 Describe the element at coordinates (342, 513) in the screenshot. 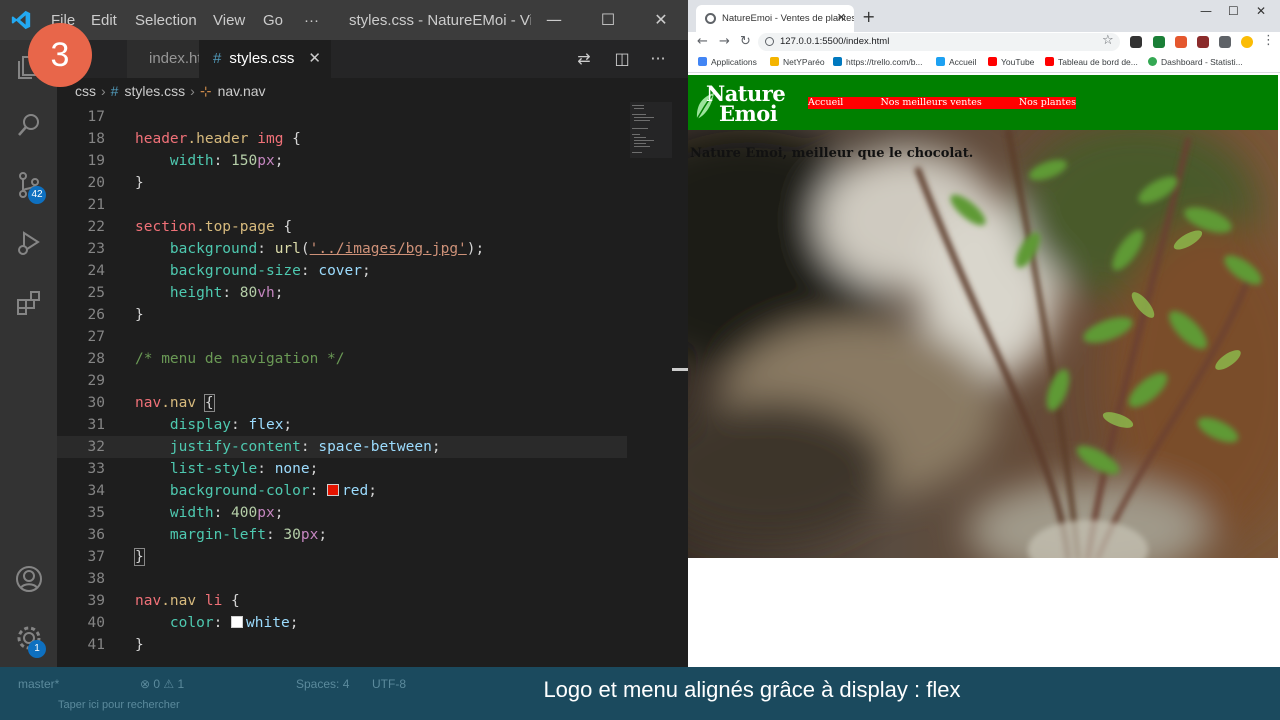

I see `code-line: 35 width: 400px;` at that location.